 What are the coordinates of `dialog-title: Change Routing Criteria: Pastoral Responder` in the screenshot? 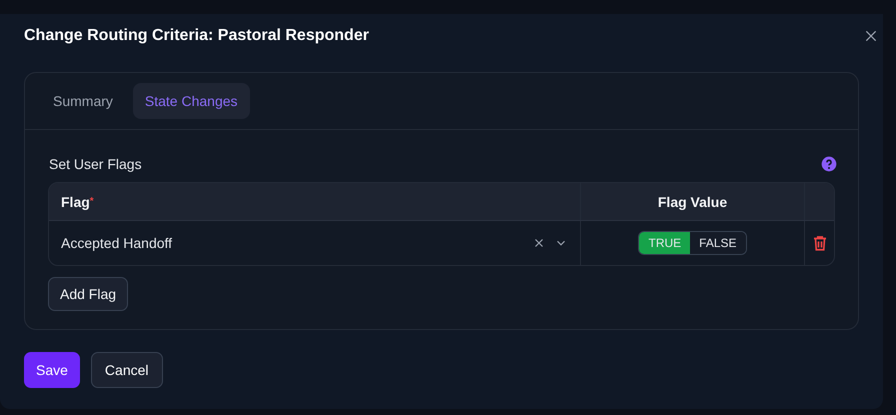 It's located at (196, 36).